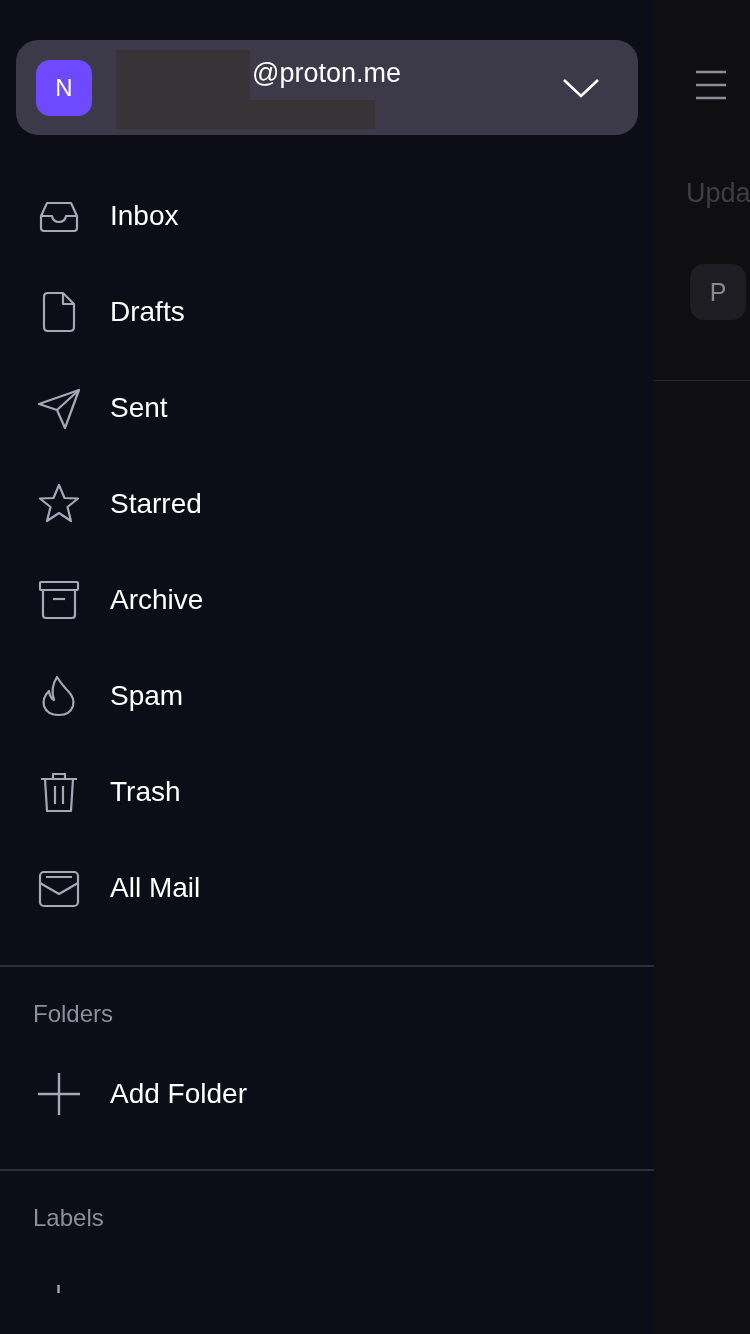  I want to click on menu-item: Sent, so click(327, 408).